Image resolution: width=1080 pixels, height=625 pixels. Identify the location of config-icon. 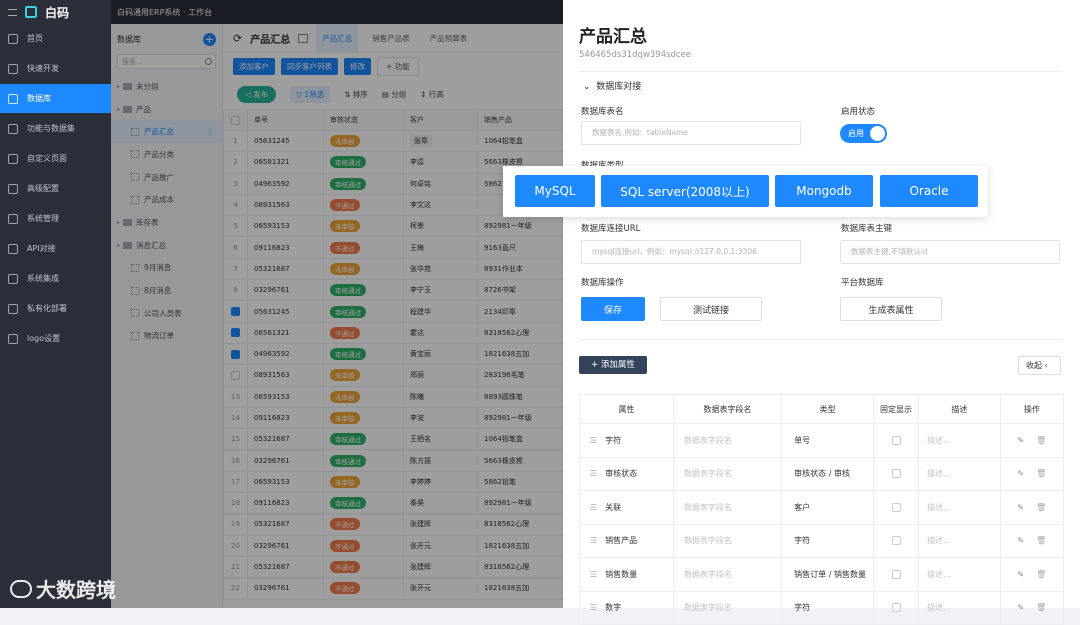
(13, 188).